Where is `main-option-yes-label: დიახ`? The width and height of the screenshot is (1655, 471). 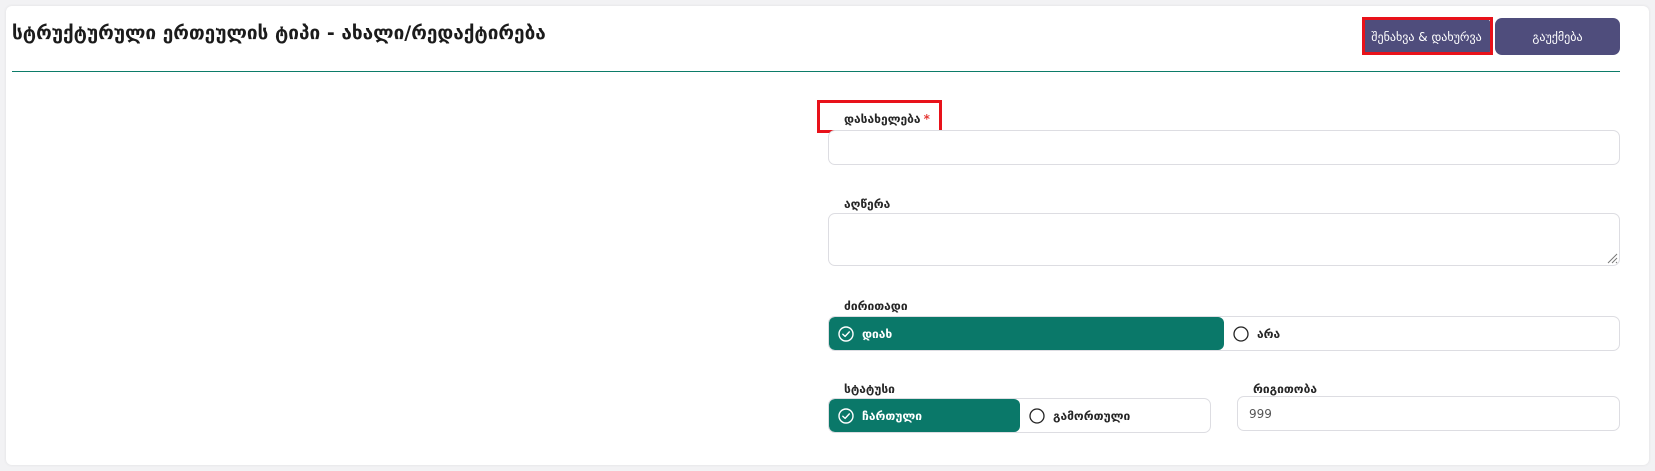 main-option-yes-label: დიახ is located at coordinates (877, 333).